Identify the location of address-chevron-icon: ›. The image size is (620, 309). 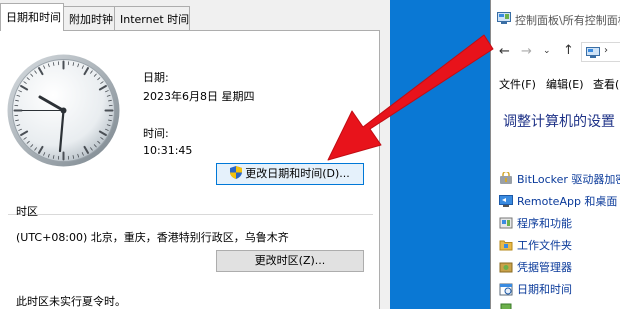
(606, 50).